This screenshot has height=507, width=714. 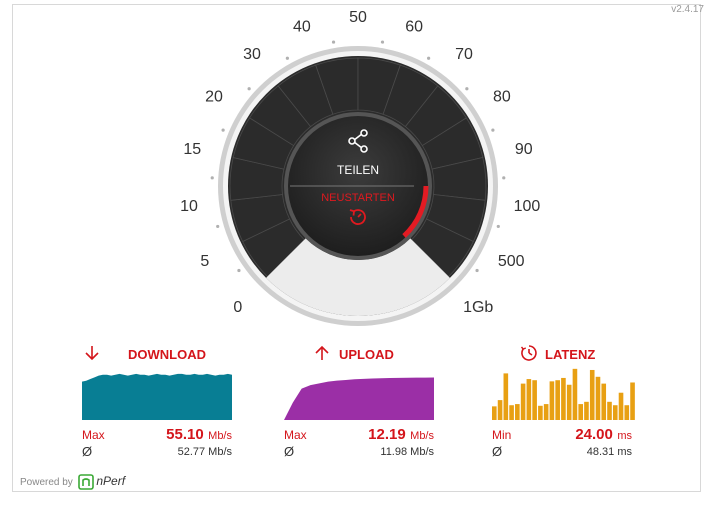 I want to click on download-avg-row: Ø 52.77 Mb/s, so click(x=157, y=452).